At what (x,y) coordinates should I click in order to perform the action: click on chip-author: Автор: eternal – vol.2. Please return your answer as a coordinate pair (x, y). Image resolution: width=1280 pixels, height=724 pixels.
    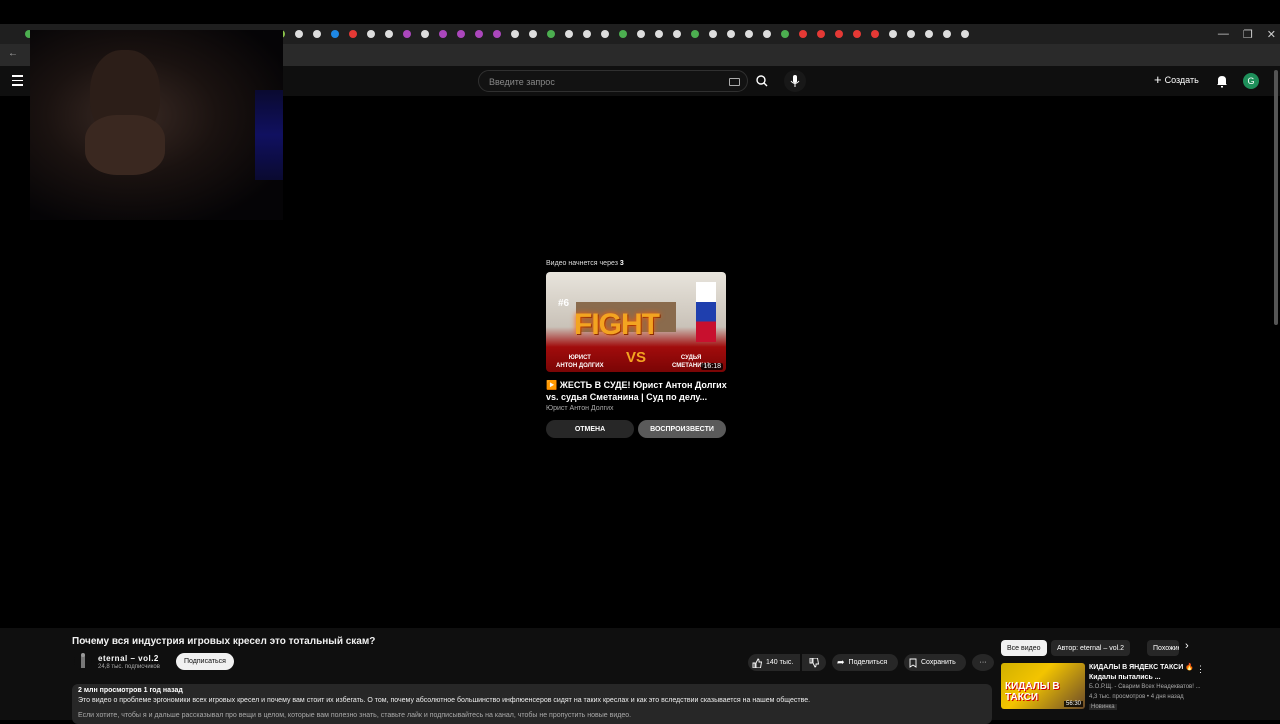
    Looking at the image, I should click on (1091, 648).